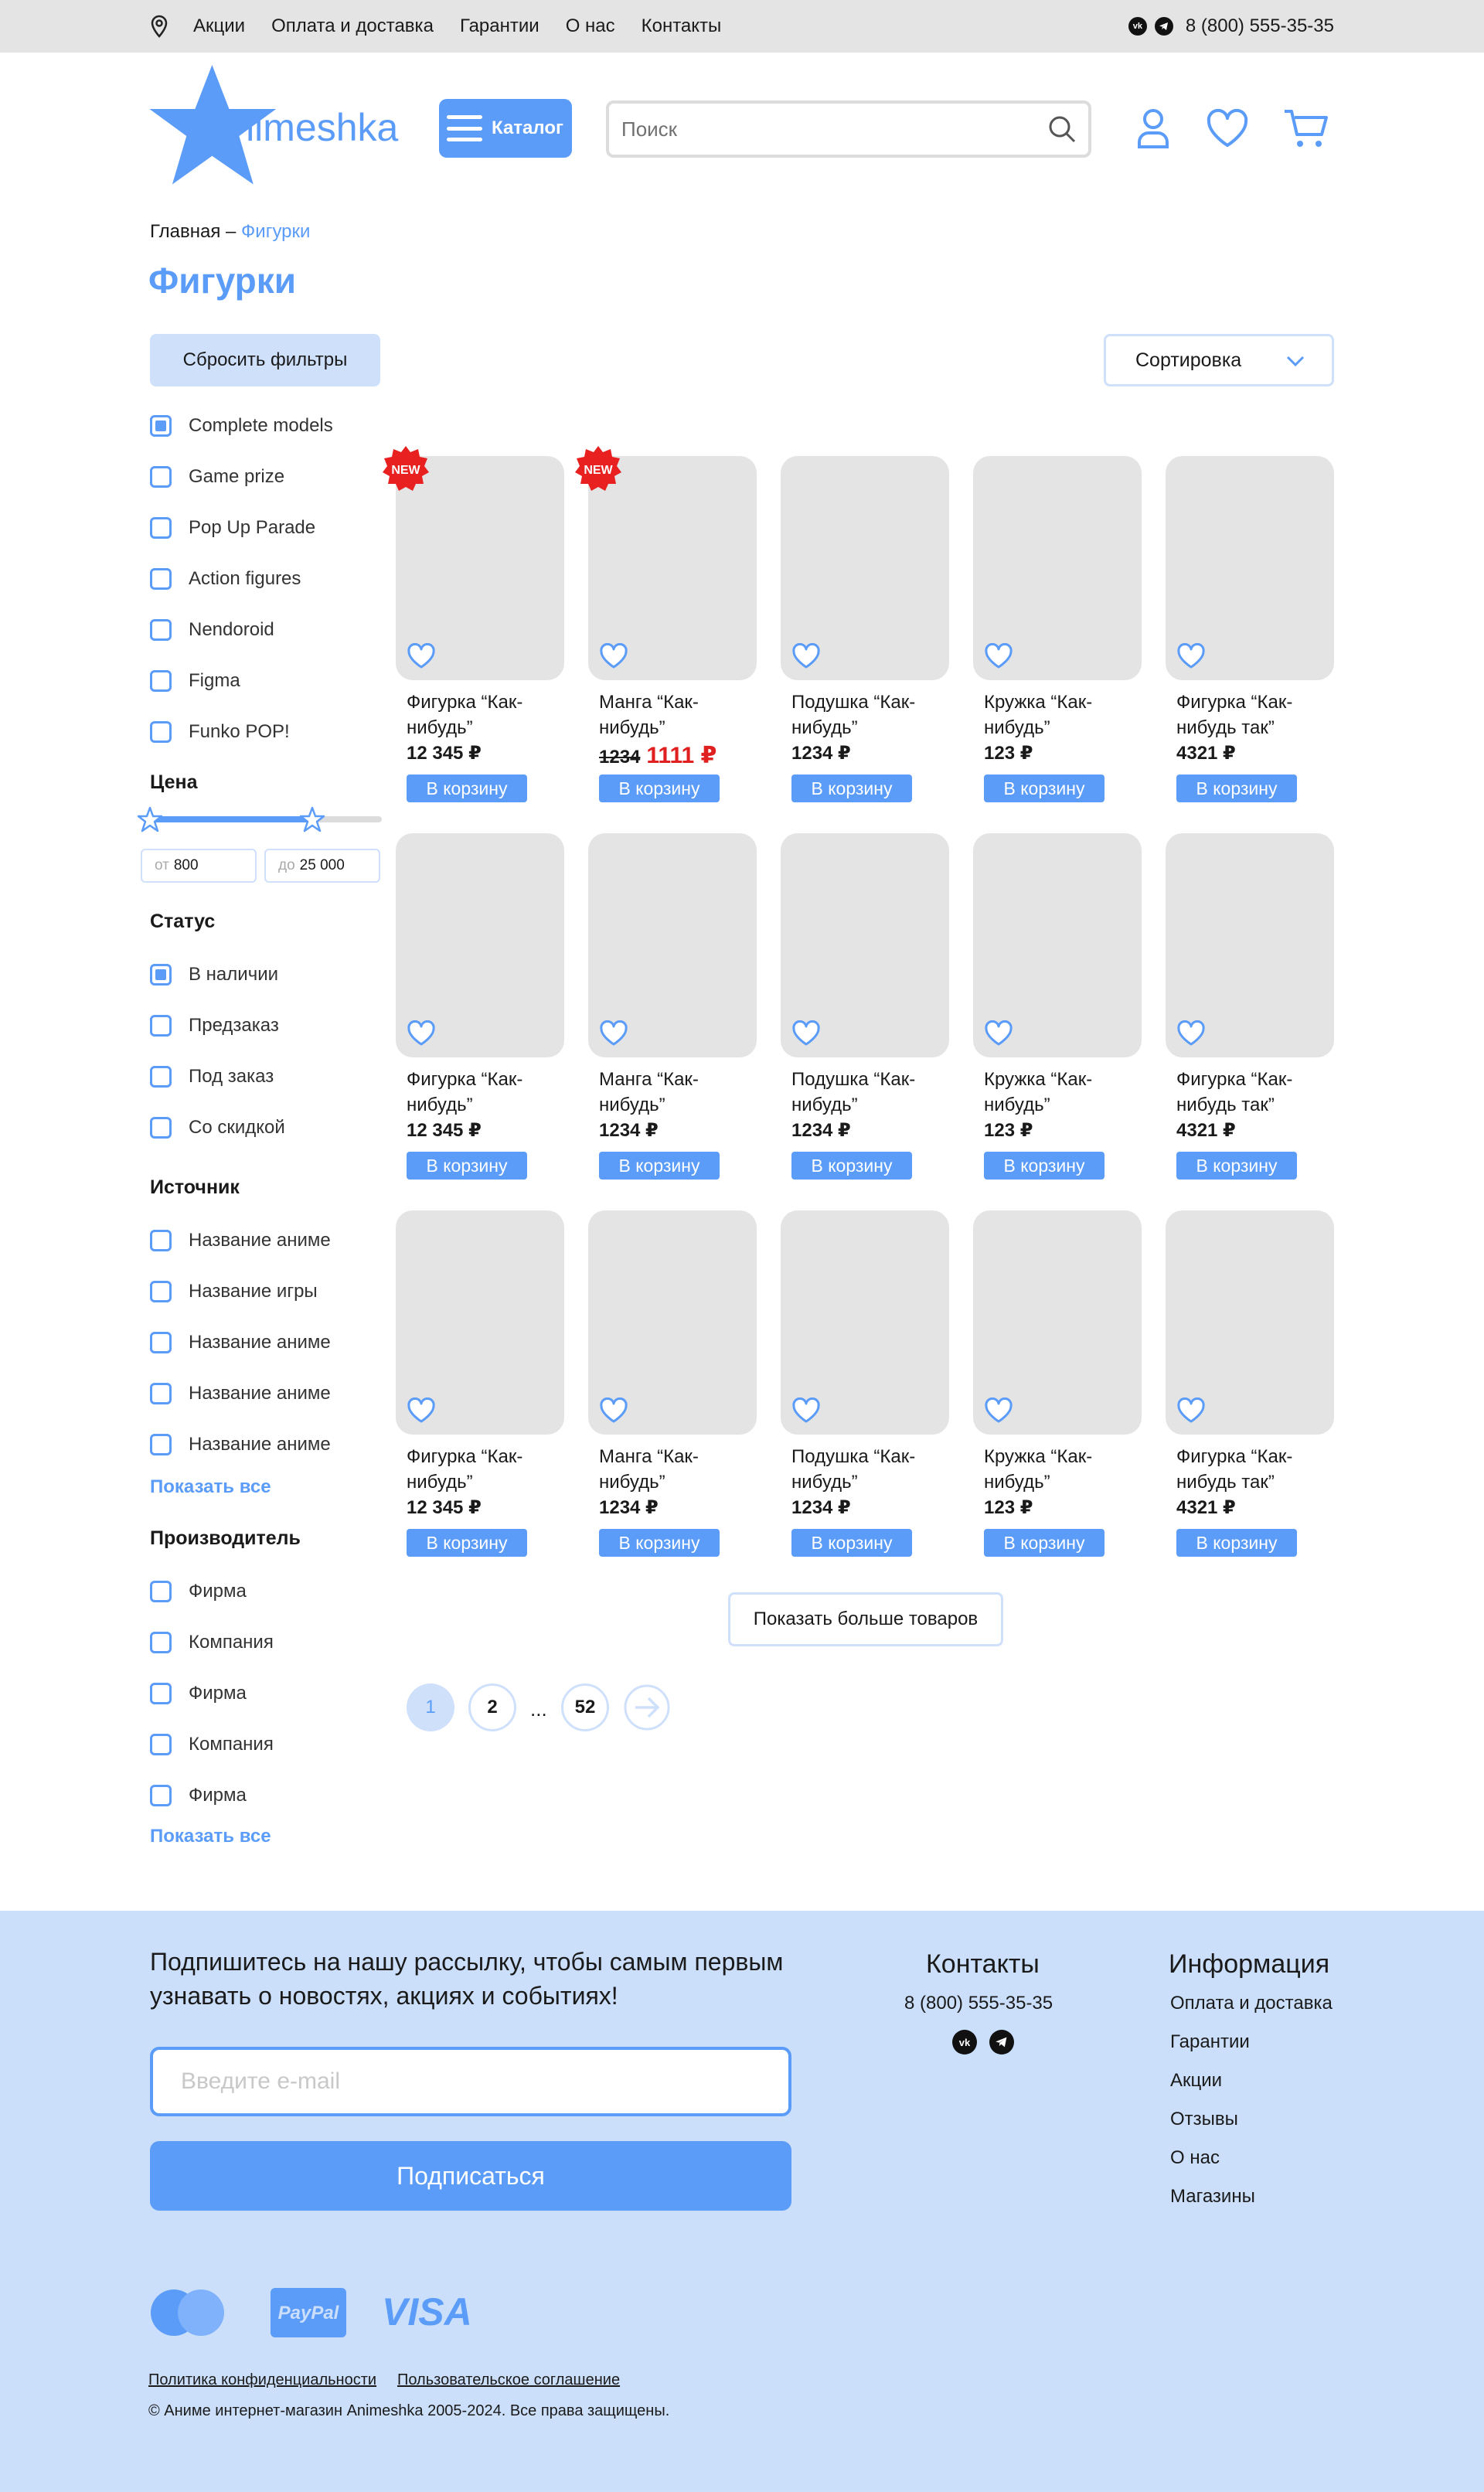 The height and width of the screenshot is (2492, 1484). Describe the element at coordinates (212, 630) in the screenshot. I see `type-filter-option: Nendoroid` at that location.